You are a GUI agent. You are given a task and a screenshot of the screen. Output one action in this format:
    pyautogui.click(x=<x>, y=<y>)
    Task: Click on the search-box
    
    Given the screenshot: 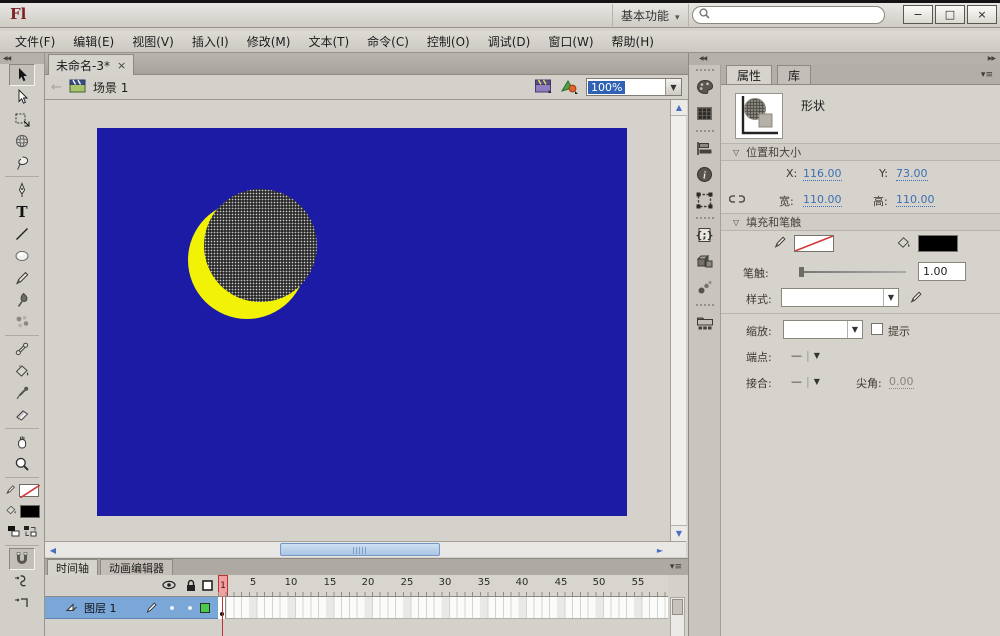 What is the action you would take?
    pyautogui.click(x=788, y=15)
    